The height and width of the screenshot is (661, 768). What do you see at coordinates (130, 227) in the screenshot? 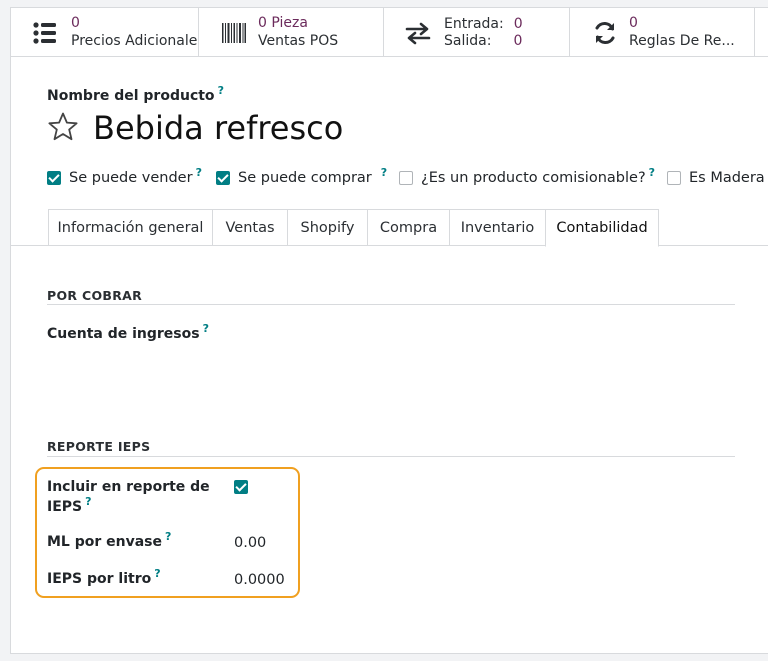
I see `tab-general-information: Información general` at bounding box center [130, 227].